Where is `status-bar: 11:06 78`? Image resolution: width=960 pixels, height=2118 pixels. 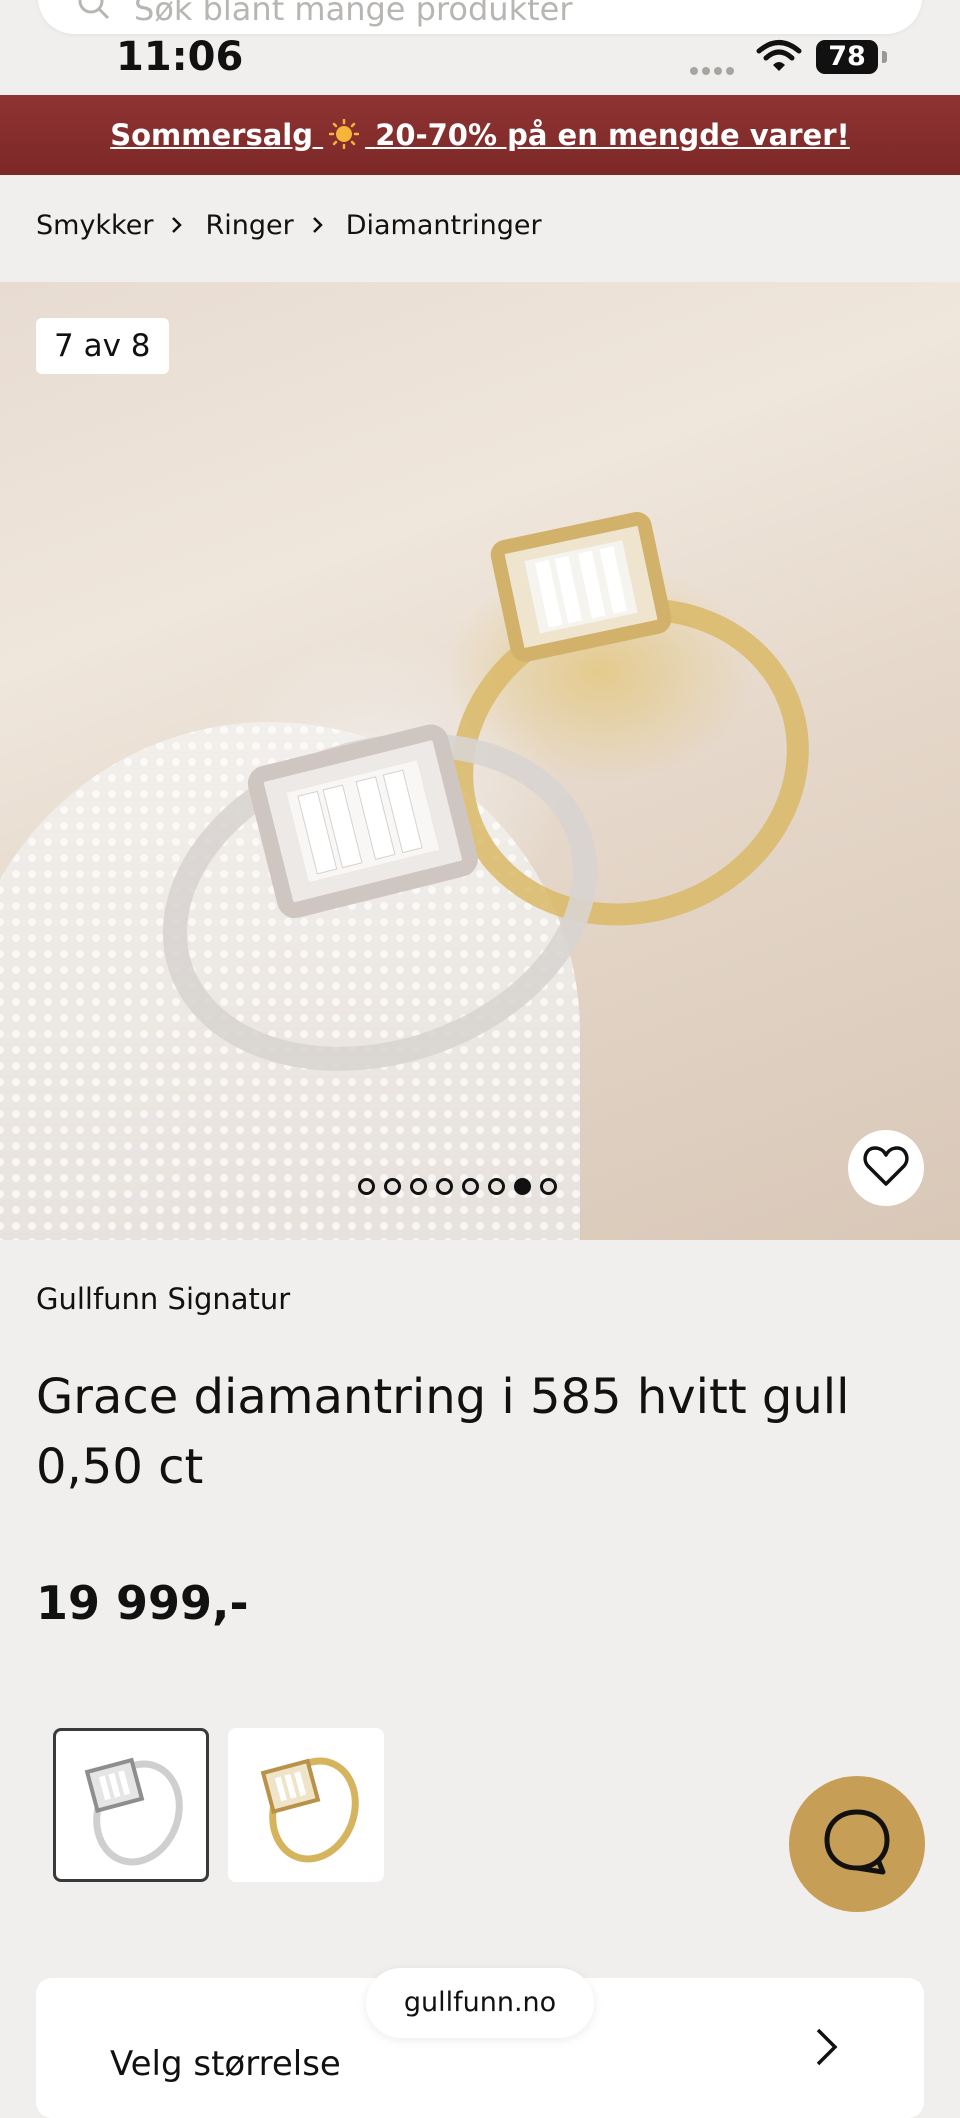 status-bar: 11:06 78 is located at coordinates (480, 58).